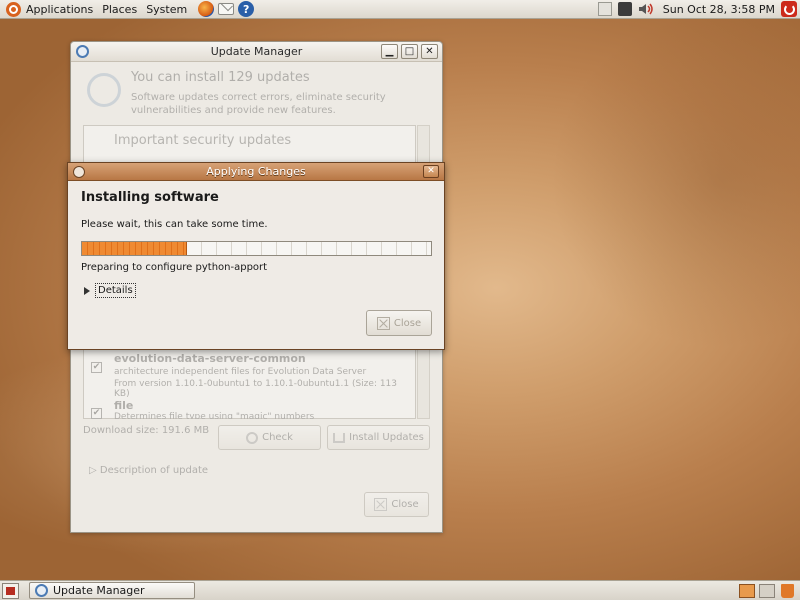  What do you see at coordinates (41, 590) in the screenshot?
I see `update-manager-app-icon` at bounding box center [41, 590].